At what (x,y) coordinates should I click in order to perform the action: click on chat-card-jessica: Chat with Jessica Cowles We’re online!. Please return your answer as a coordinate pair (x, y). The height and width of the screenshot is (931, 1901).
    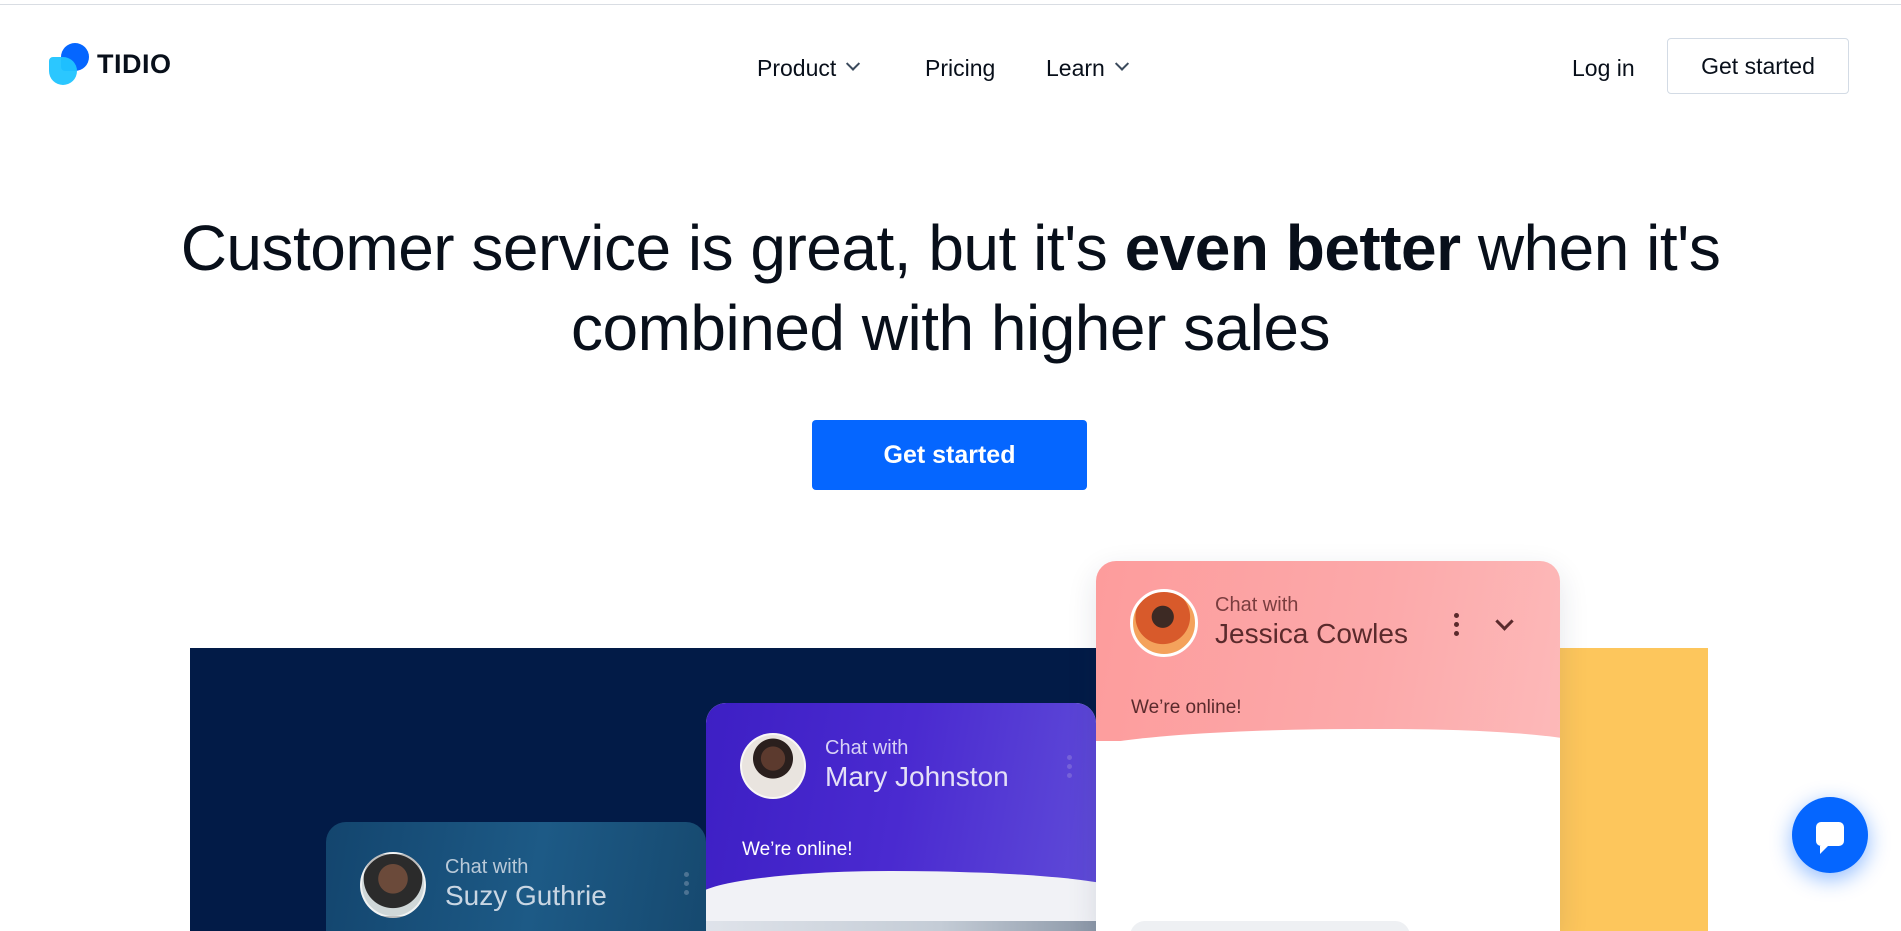
    Looking at the image, I should click on (1328, 746).